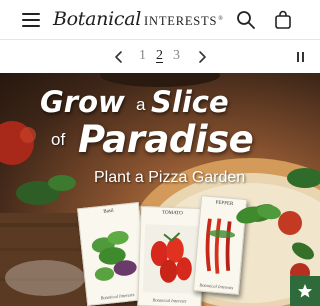 The height and width of the screenshot is (306, 320). What do you see at coordinates (119, 57) in the screenshot?
I see `chevron-left-icon` at bounding box center [119, 57].